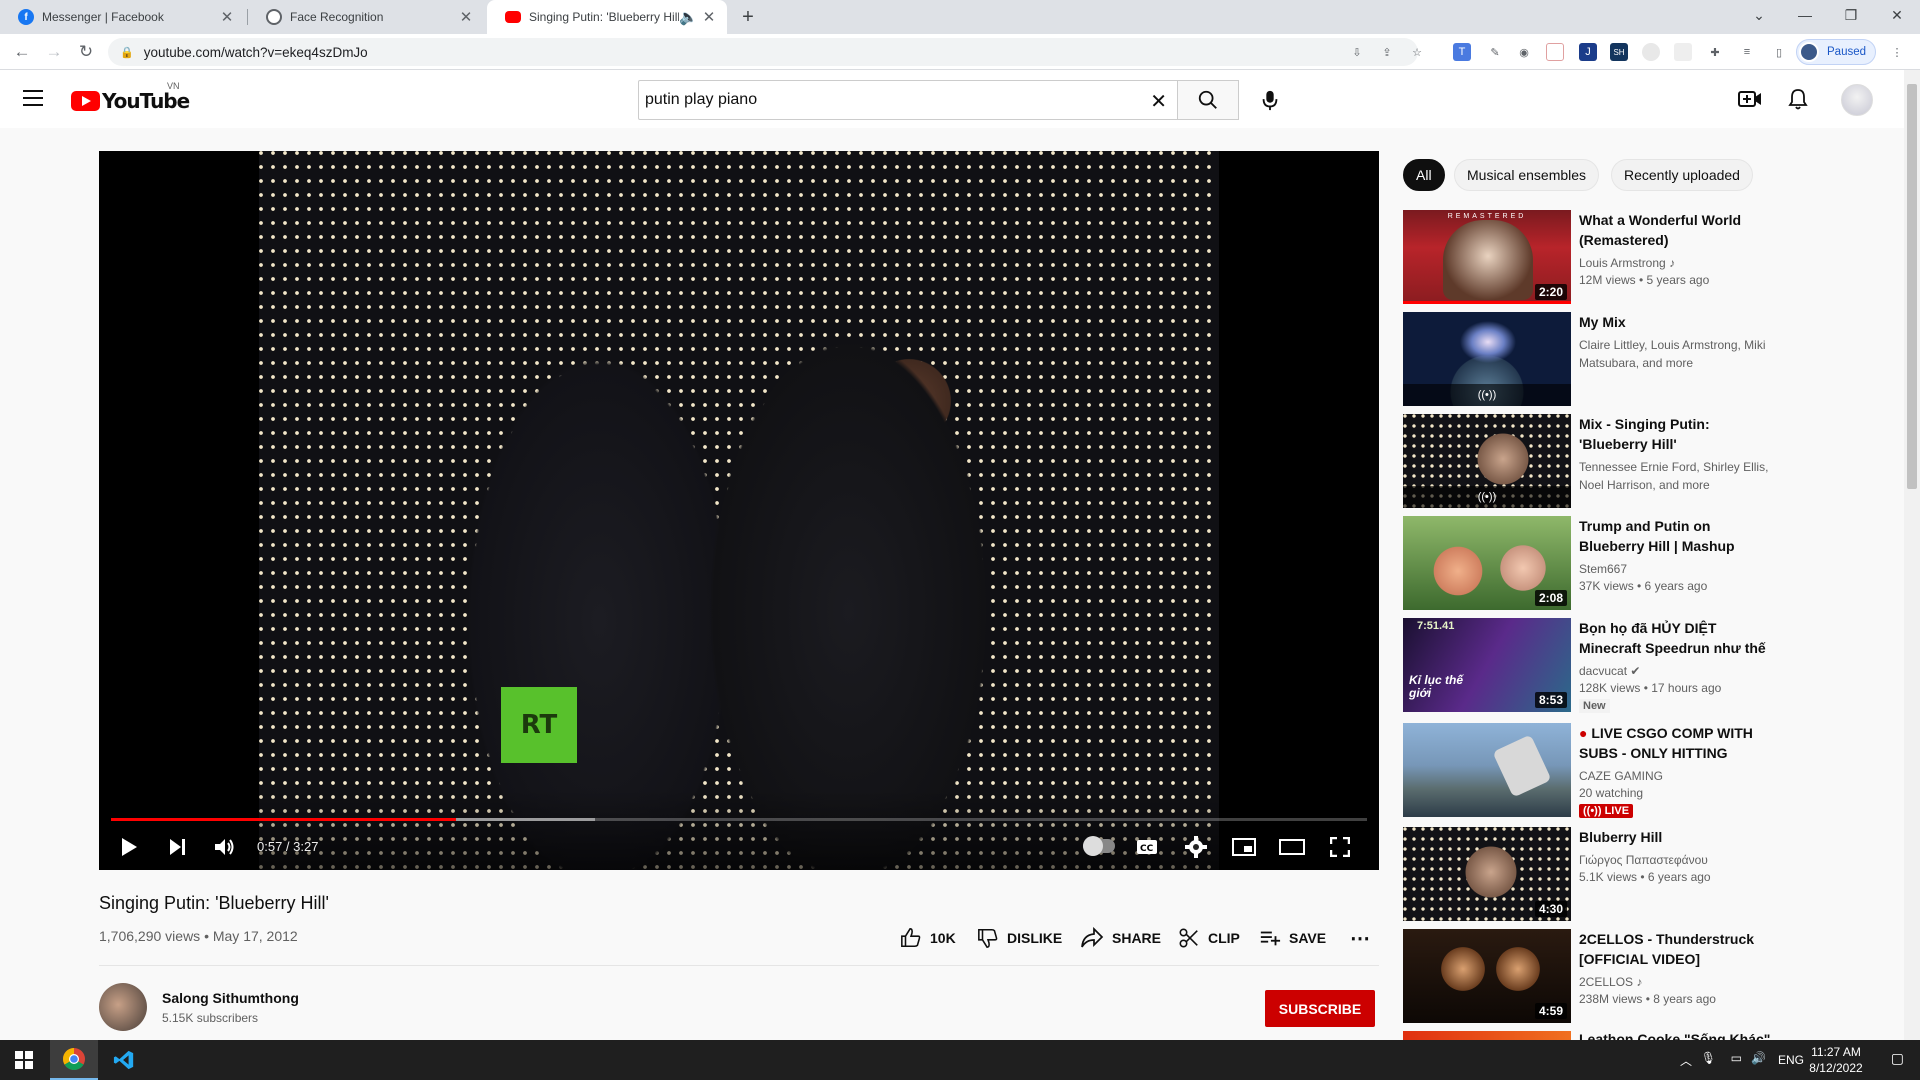 Image resolution: width=1920 pixels, height=1080 pixels. I want to click on chip-recently-uploaded: Recently uploaded, so click(1682, 175).